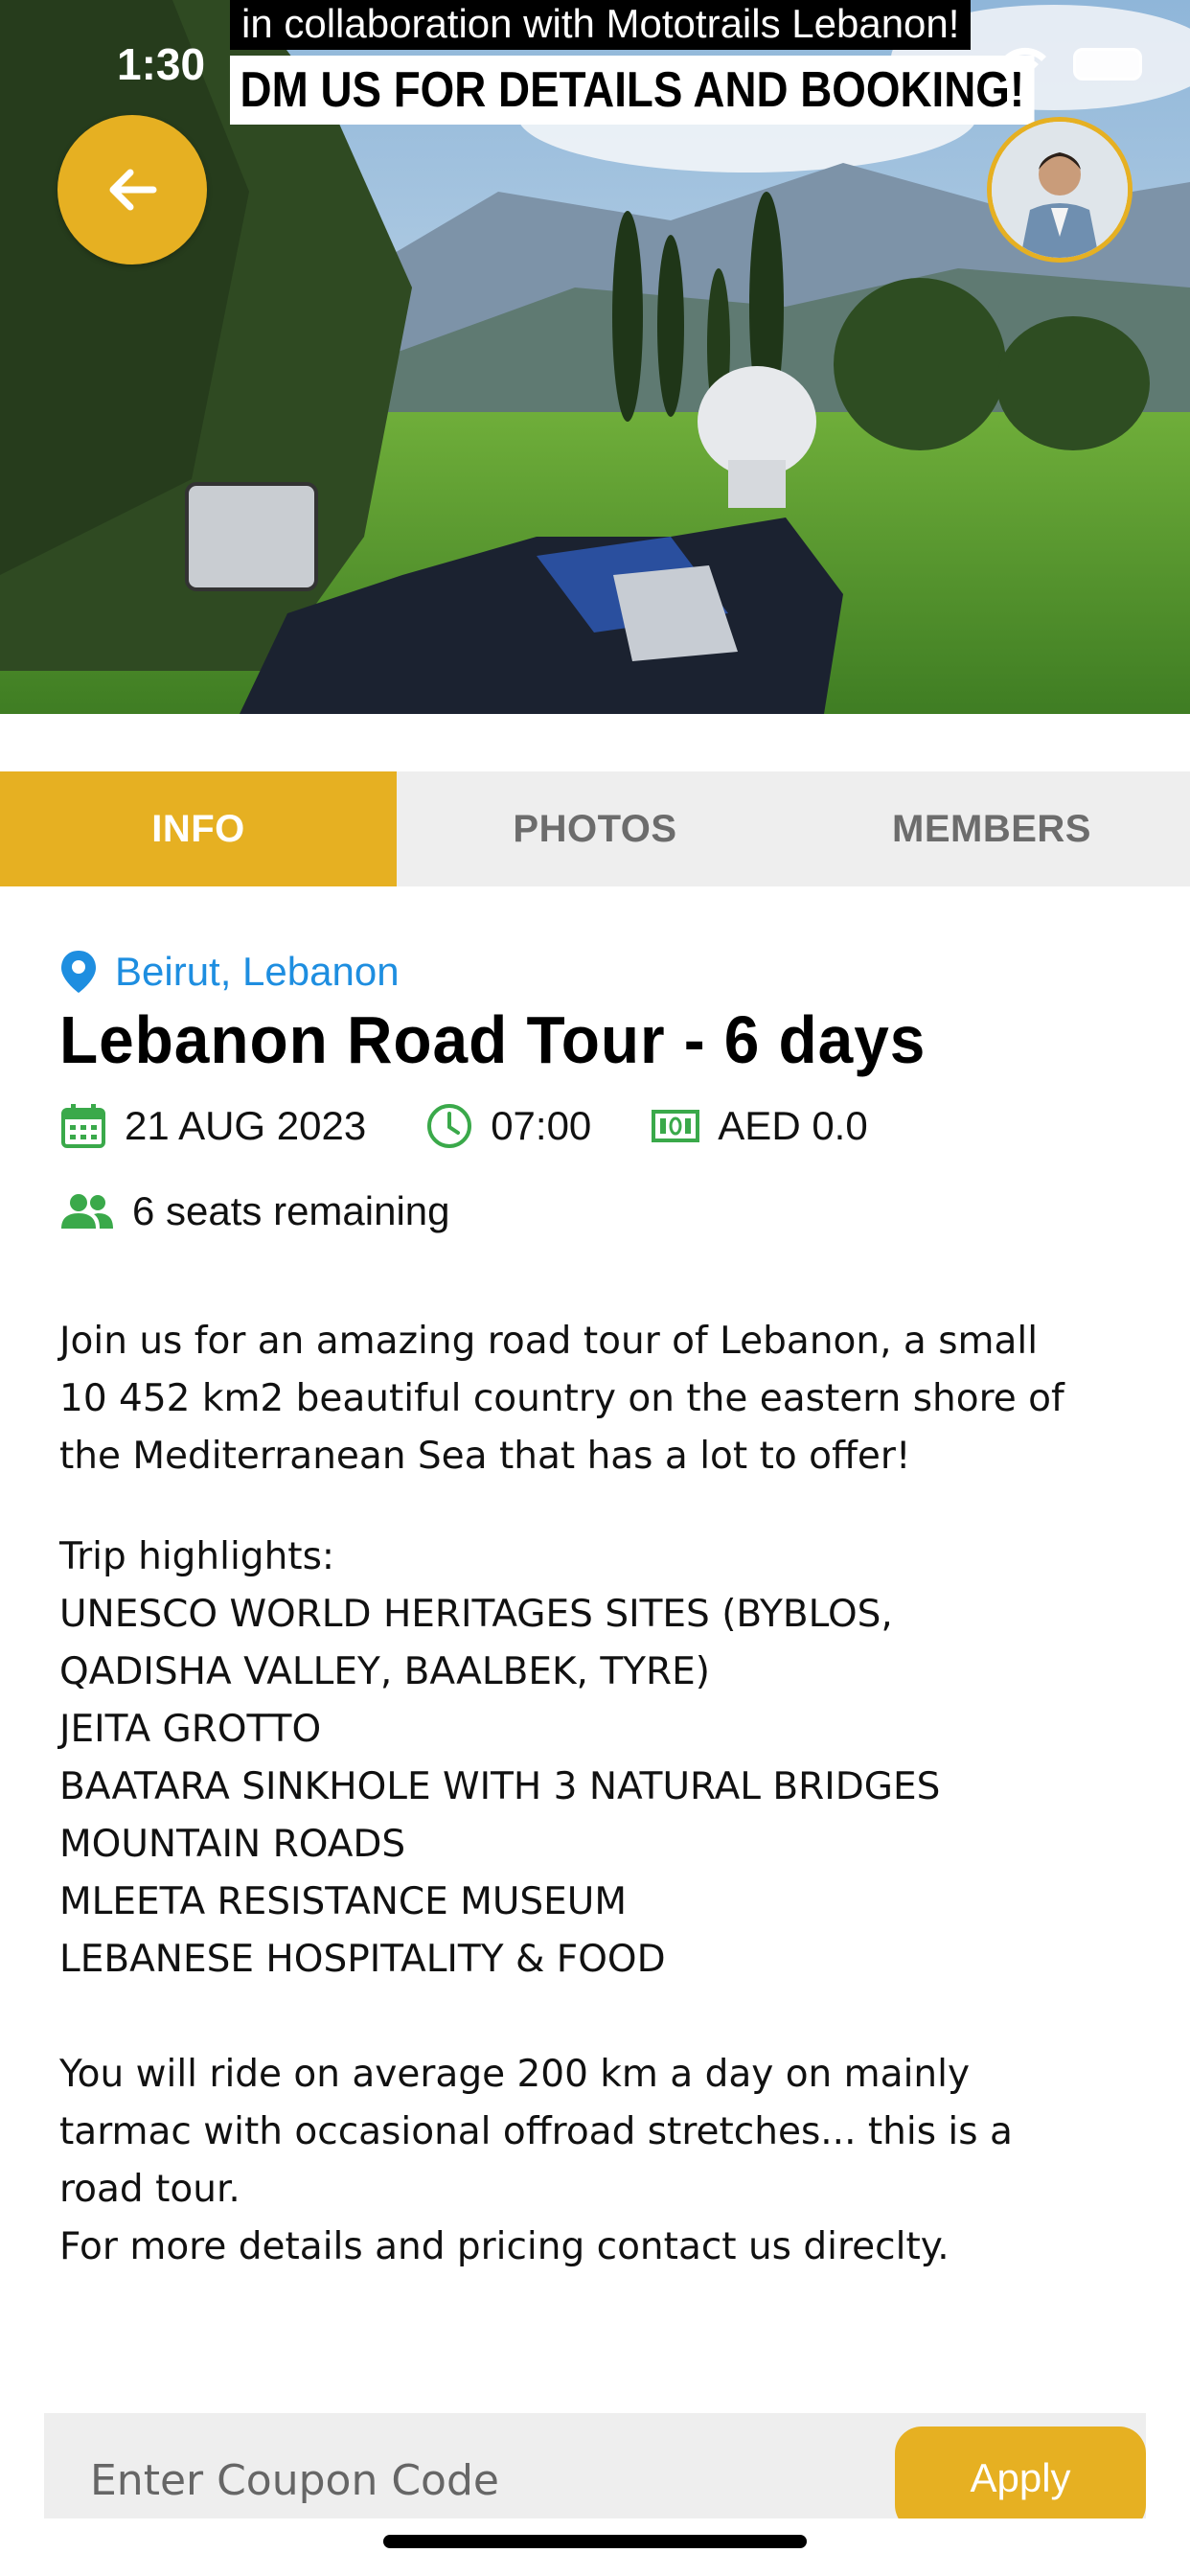 The image size is (1190, 2576). I want to click on apply-button: Apply, so click(1020, 2472).